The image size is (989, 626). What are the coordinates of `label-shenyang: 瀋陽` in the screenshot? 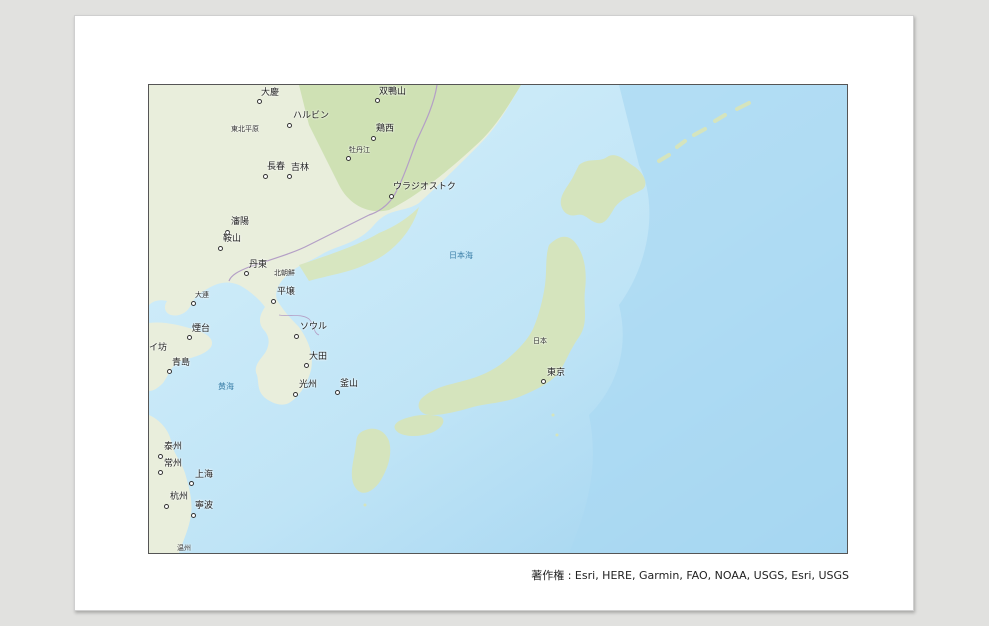 It's located at (240, 222).